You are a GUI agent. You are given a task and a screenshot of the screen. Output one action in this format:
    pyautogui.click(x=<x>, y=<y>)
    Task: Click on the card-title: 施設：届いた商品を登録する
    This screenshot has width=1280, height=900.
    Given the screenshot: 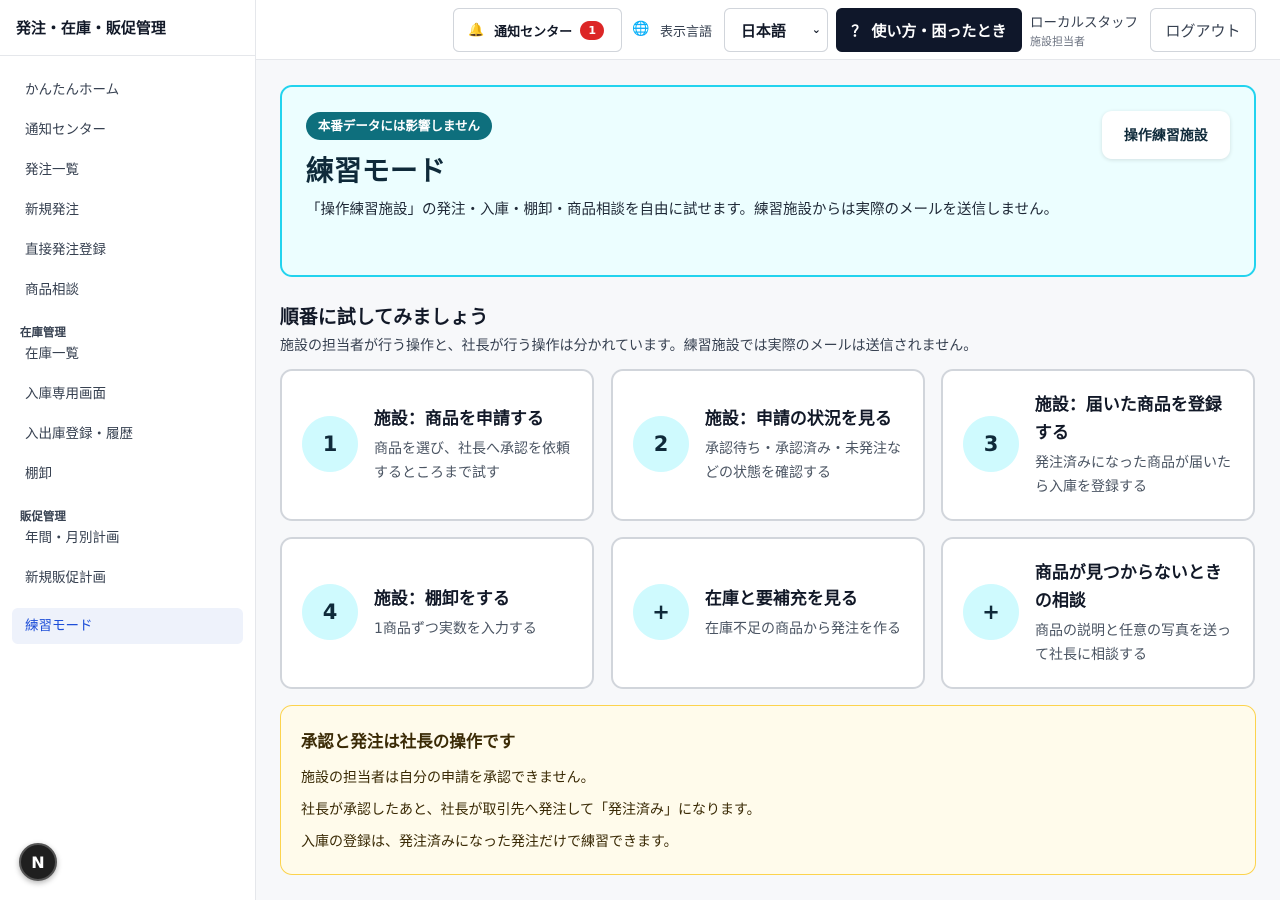 What is the action you would take?
    pyautogui.click(x=1128, y=419)
    